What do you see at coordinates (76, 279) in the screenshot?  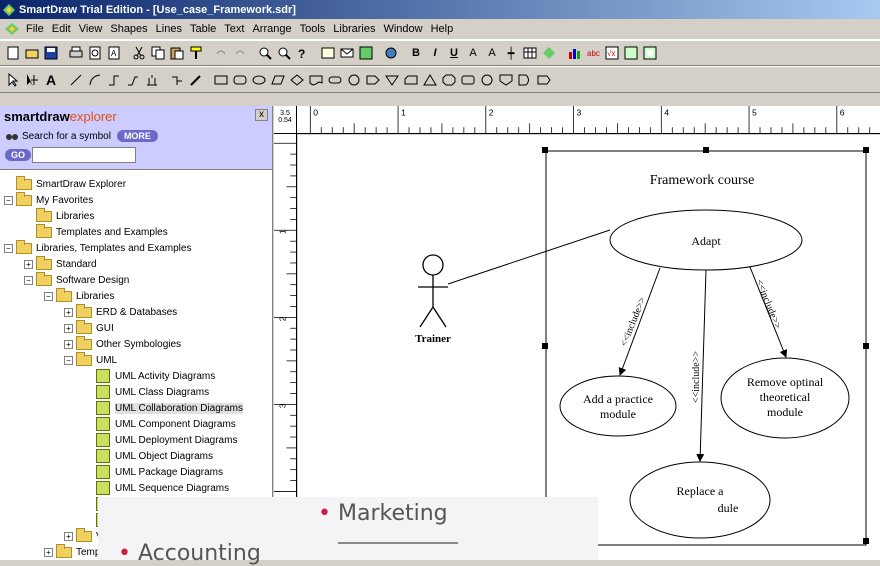 I see `tree-node: − Software Design` at bounding box center [76, 279].